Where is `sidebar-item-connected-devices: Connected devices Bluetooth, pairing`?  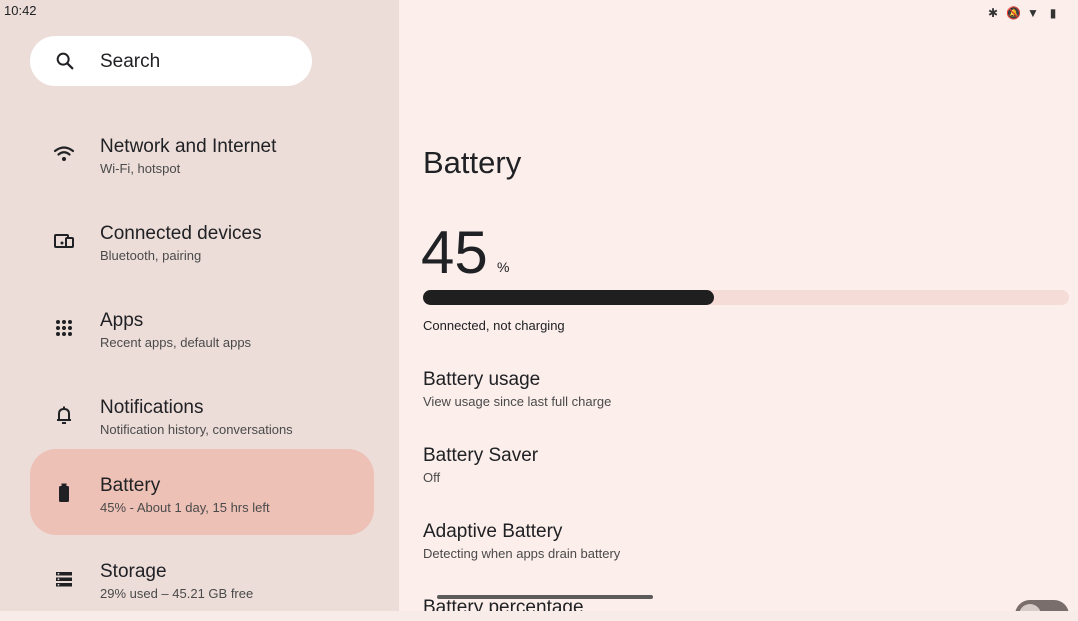 sidebar-item-connected-devices: Connected devices Bluetooth, pairing is located at coordinates (202, 240).